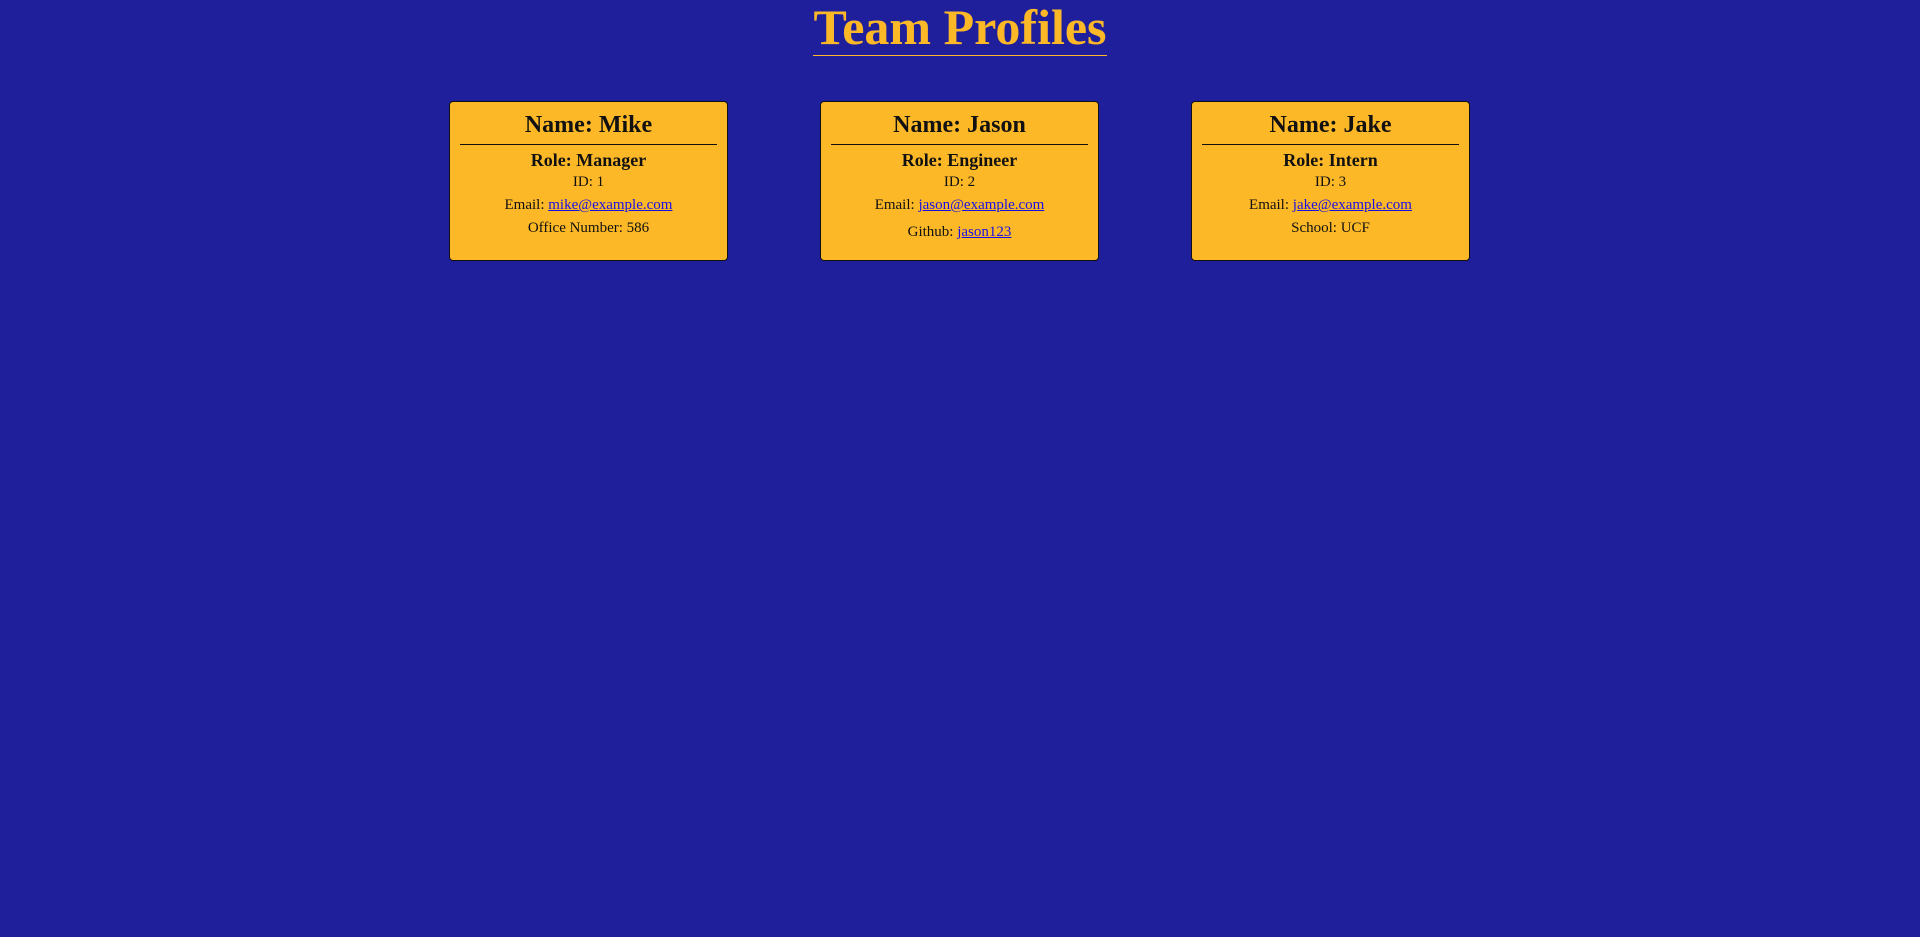  What do you see at coordinates (1330, 228) in the screenshot?
I see `card-school: School: UCF` at bounding box center [1330, 228].